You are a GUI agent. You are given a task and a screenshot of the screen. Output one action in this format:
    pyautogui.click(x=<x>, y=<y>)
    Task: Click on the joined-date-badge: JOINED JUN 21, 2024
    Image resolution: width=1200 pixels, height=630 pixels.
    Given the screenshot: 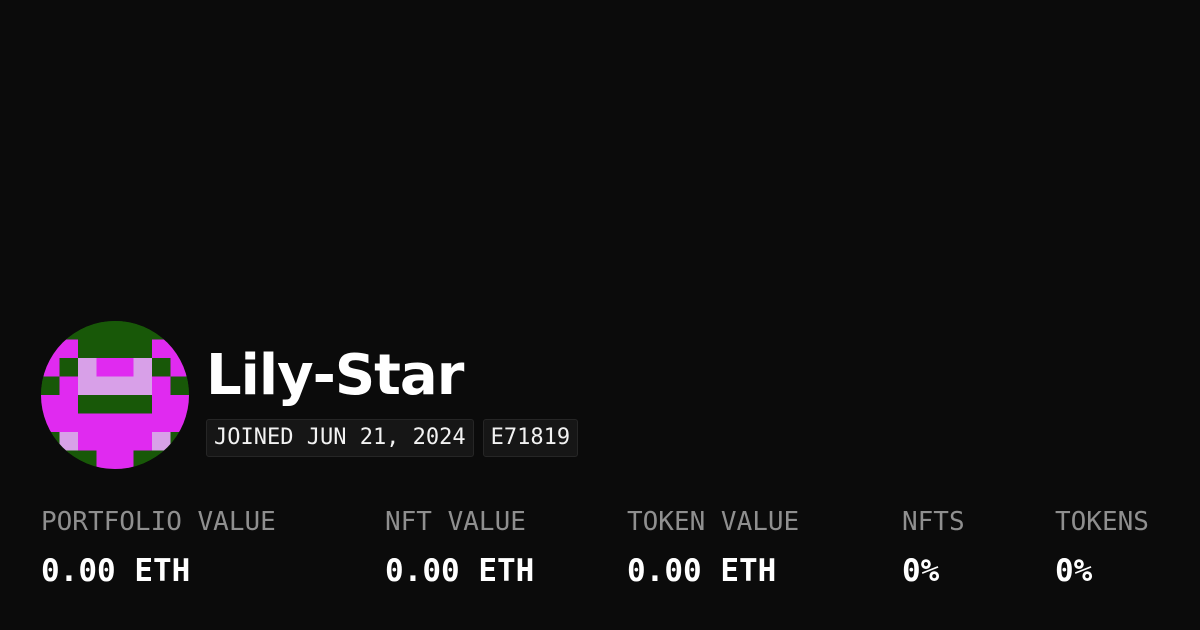 What is the action you would take?
    pyautogui.click(x=340, y=438)
    